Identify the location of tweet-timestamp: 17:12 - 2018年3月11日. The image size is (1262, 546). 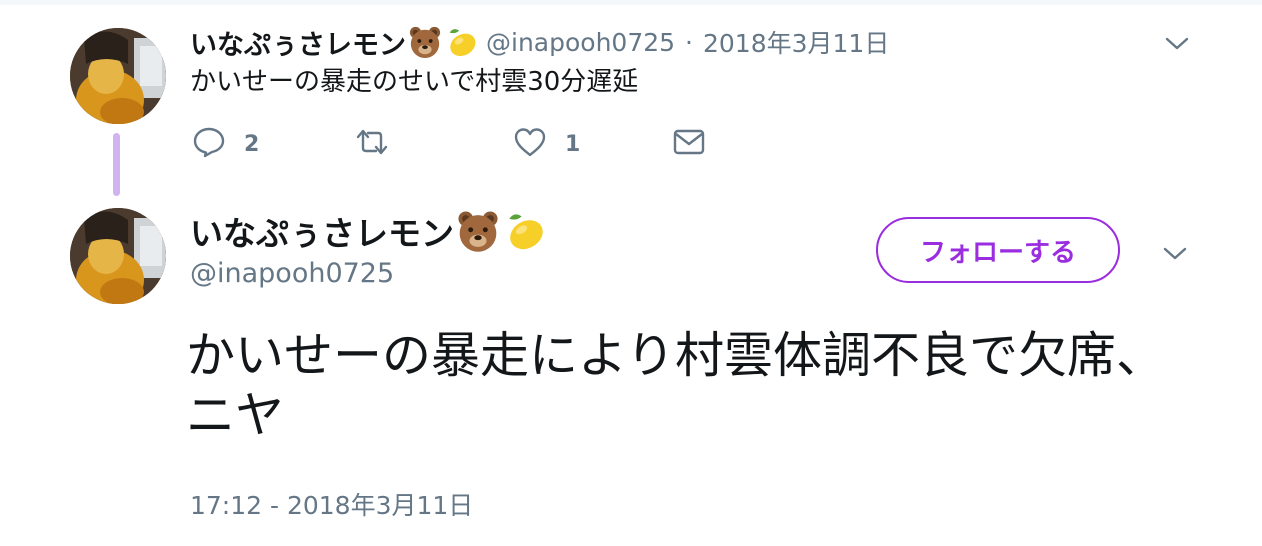
(331, 504).